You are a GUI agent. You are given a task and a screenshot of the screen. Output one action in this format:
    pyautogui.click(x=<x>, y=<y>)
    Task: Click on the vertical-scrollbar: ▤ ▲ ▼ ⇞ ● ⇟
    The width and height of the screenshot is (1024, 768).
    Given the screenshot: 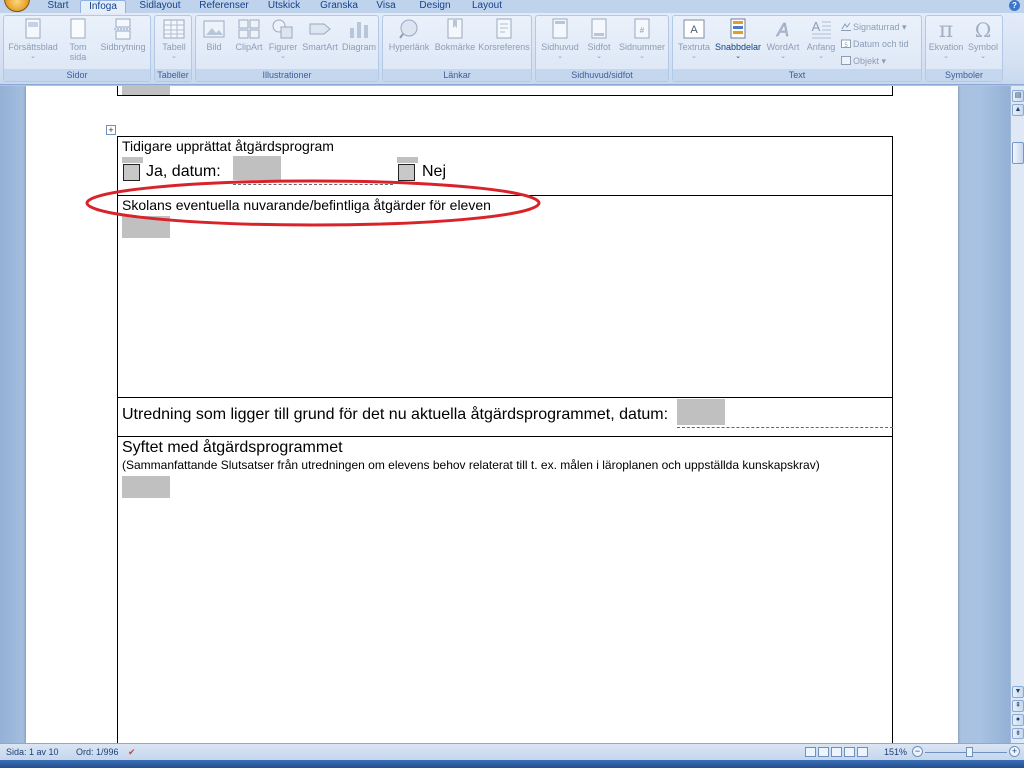 What is the action you would take?
    pyautogui.click(x=1017, y=414)
    